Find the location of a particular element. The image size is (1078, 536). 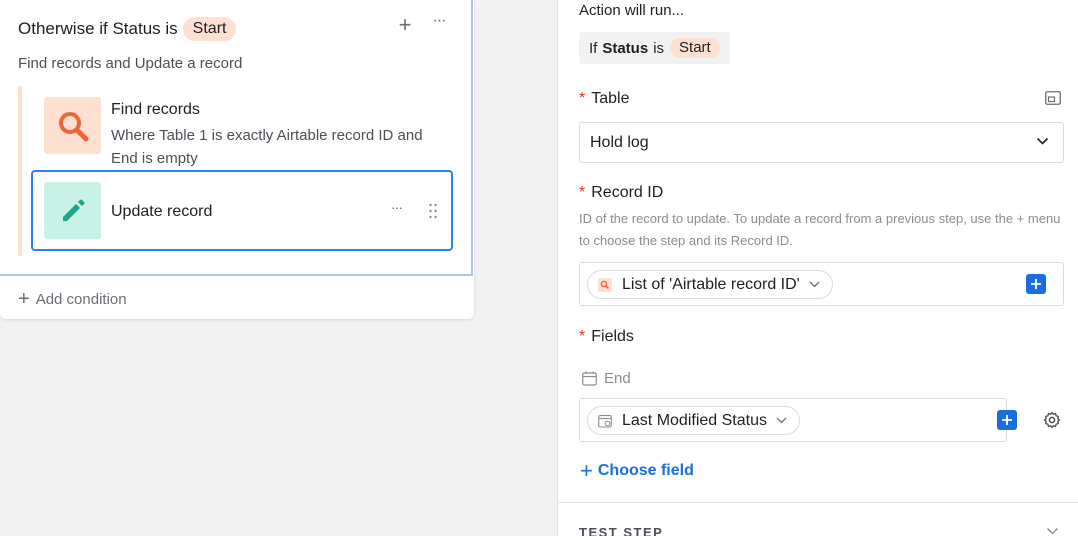

record-id-label: * Record ID is located at coordinates (621, 193).